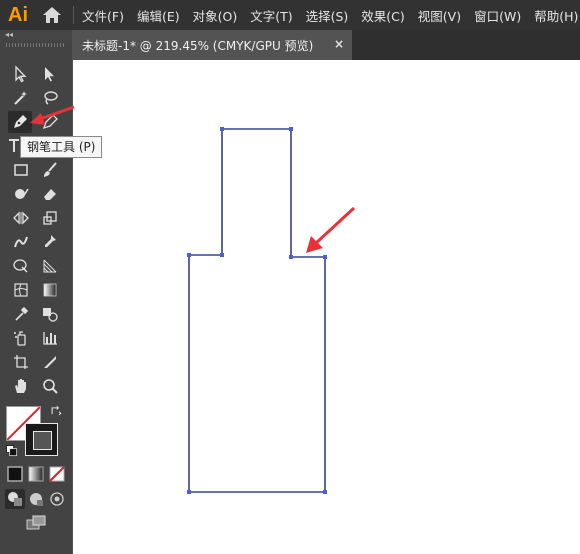 Image resolution: width=580 pixels, height=554 pixels. What do you see at coordinates (21, 362) in the screenshot?
I see `artboard-tool-icon` at bounding box center [21, 362].